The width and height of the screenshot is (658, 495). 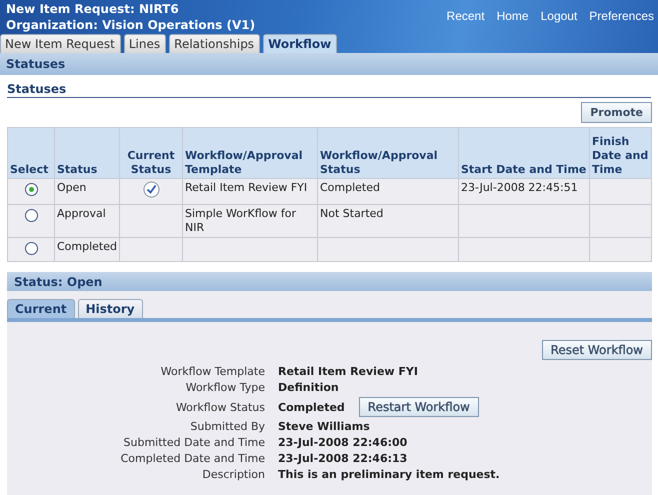 What do you see at coordinates (311, 407) in the screenshot?
I see `field-value: Completed` at bounding box center [311, 407].